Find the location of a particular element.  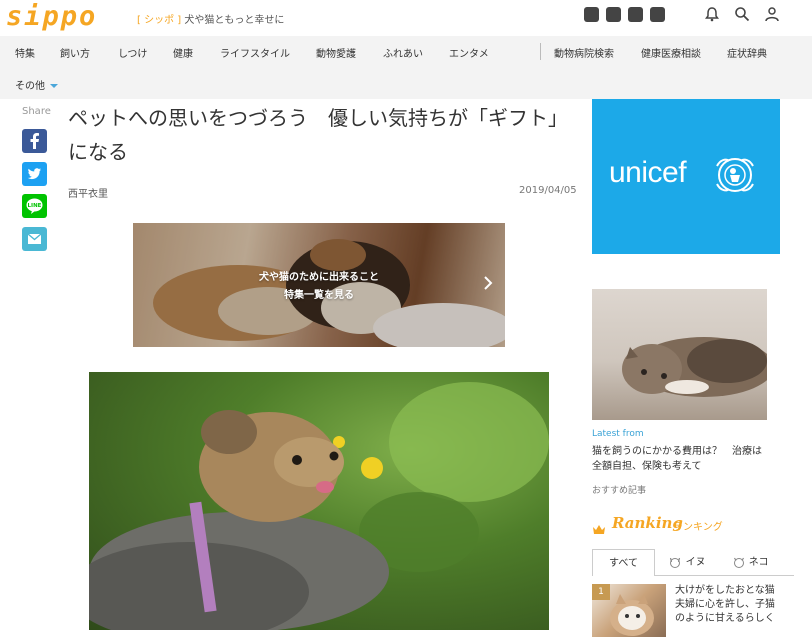

tab-dog-label: イヌ is located at coordinates (695, 562).